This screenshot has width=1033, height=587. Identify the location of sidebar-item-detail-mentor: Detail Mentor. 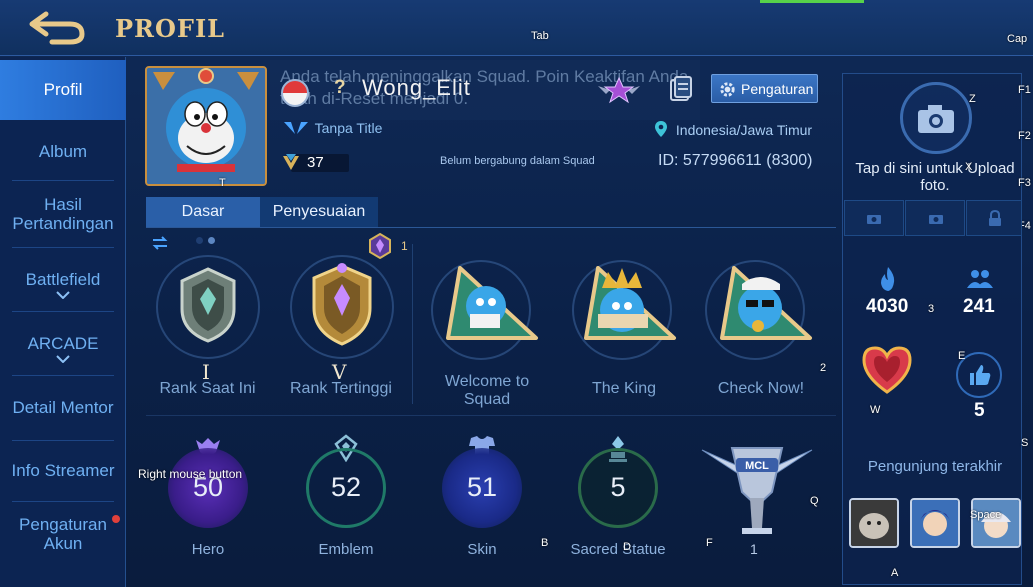
(63, 407).